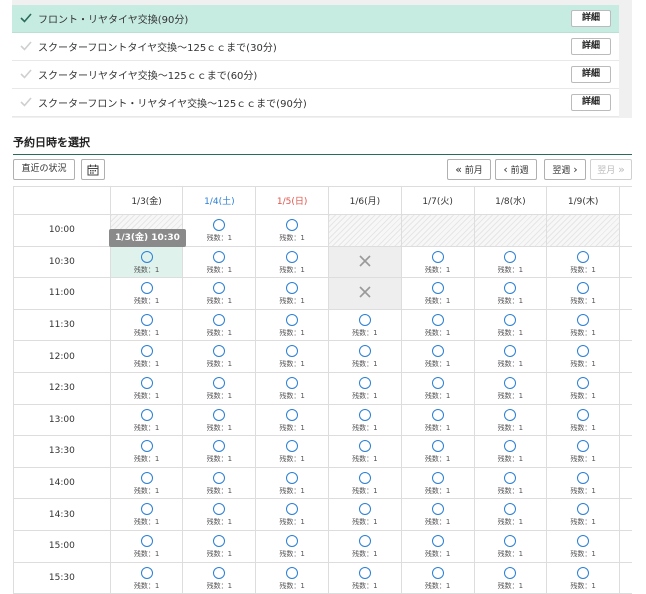  What do you see at coordinates (93, 169) in the screenshot?
I see `calendar-button` at bounding box center [93, 169].